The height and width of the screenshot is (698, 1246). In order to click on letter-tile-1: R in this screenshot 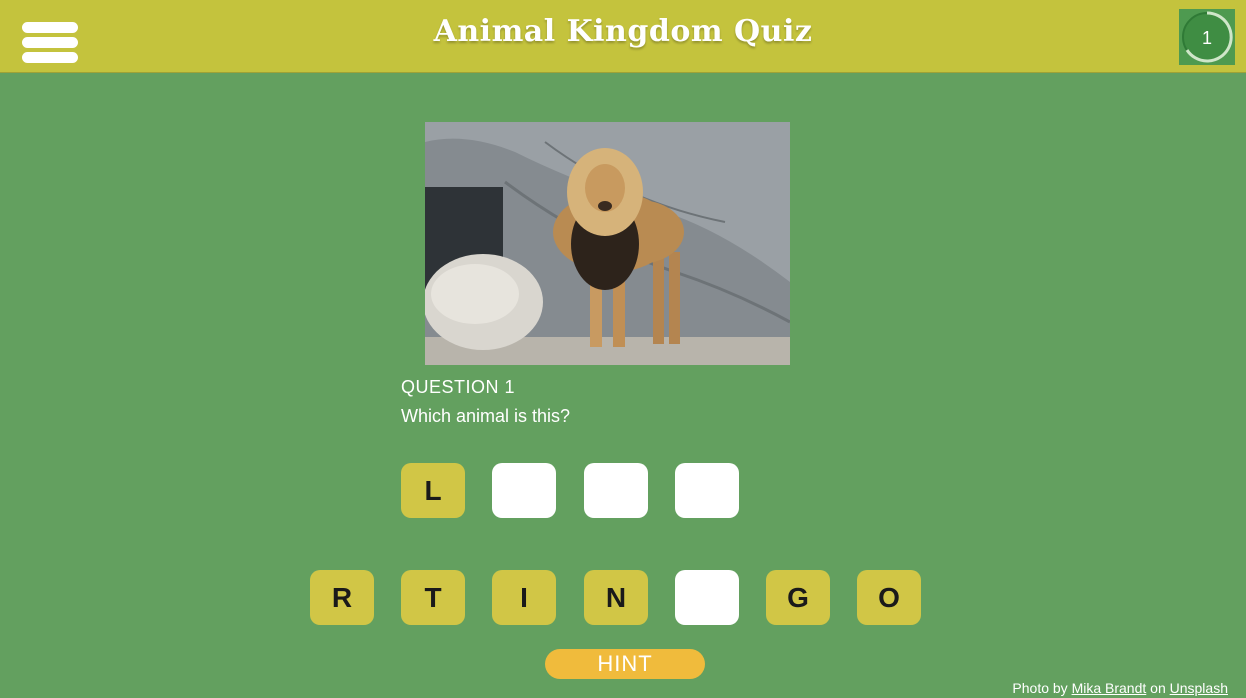, I will do `click(342, 597)`.